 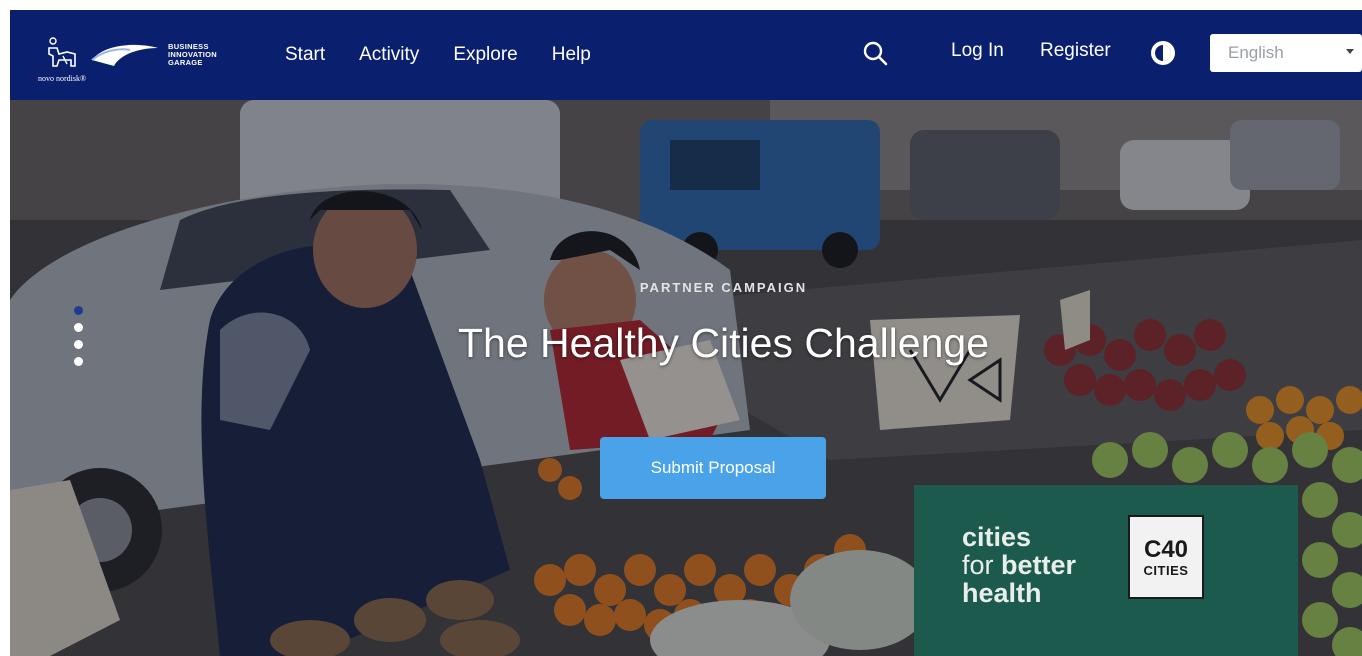 I want to click on c40-cities-logo: C40 CITIES, so click(x=1166, y=557).